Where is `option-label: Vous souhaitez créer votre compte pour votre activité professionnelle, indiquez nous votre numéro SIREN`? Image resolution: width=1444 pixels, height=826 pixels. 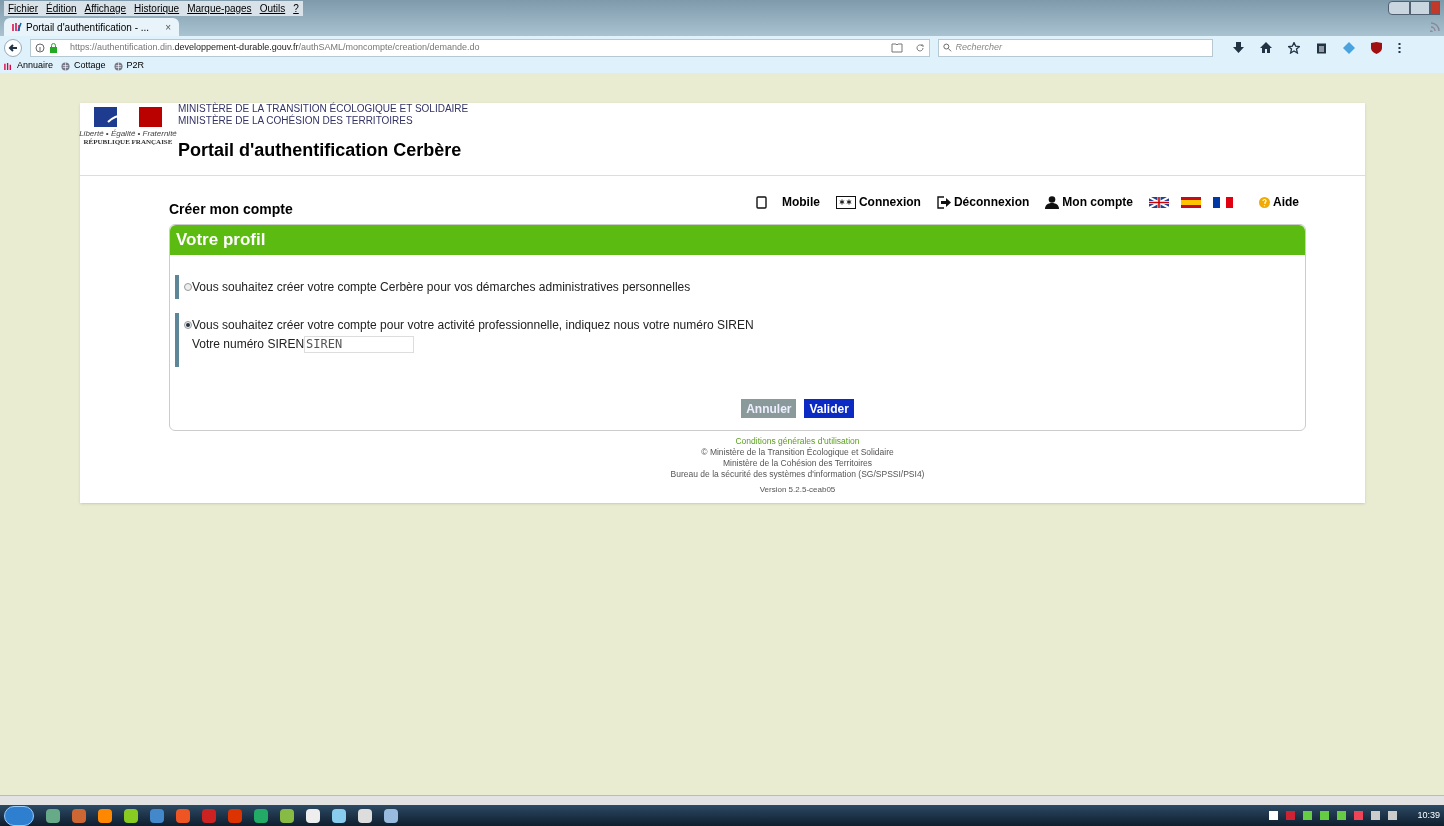 option-label: Vous souhaitez créer votre compte pour votre activité professionnelle, indiquez nous votre numéro SIREN is located at coordinates (473, 325).